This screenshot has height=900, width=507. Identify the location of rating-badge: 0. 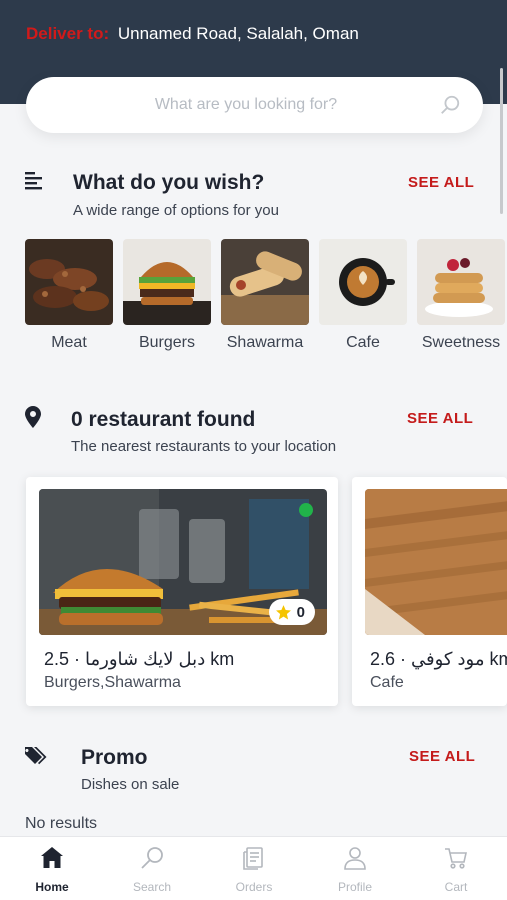
(291, 612).